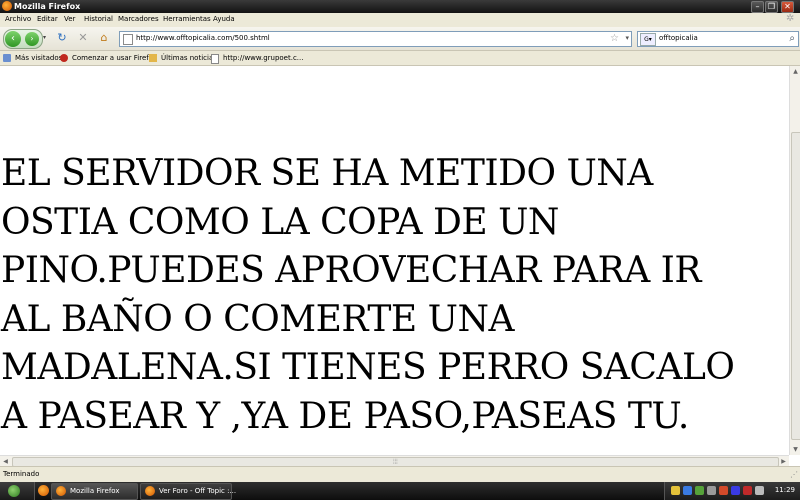 The width and height of the screenshot is (800, 500). Describe the element at coordinates (187, 19) in the screenshot. I see `menu-herramientas: Herramientas` at that location.